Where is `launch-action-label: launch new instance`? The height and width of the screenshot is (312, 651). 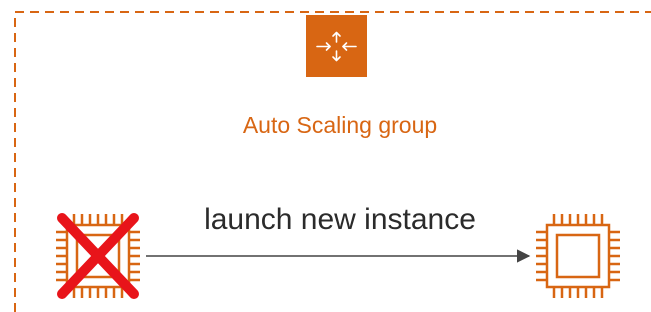 launch-action-label: launch new instance is located at coordinates (340, 219).